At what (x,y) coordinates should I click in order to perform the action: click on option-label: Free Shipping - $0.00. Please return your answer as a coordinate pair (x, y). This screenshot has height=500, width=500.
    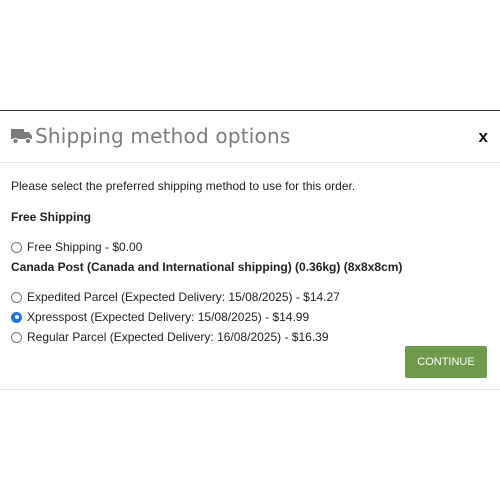
    Looking at the image, I should click on (85, 247).